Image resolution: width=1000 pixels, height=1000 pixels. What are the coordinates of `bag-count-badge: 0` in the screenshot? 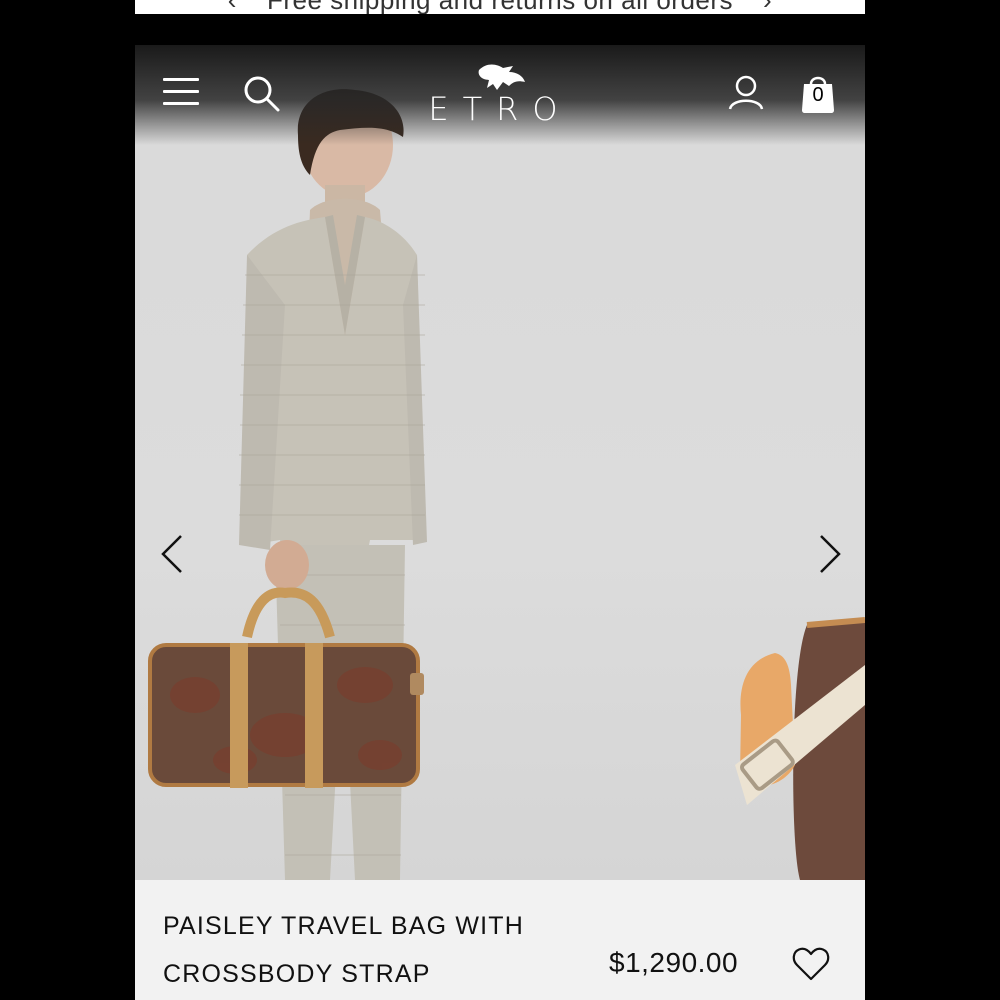 It's located at (818, 95).